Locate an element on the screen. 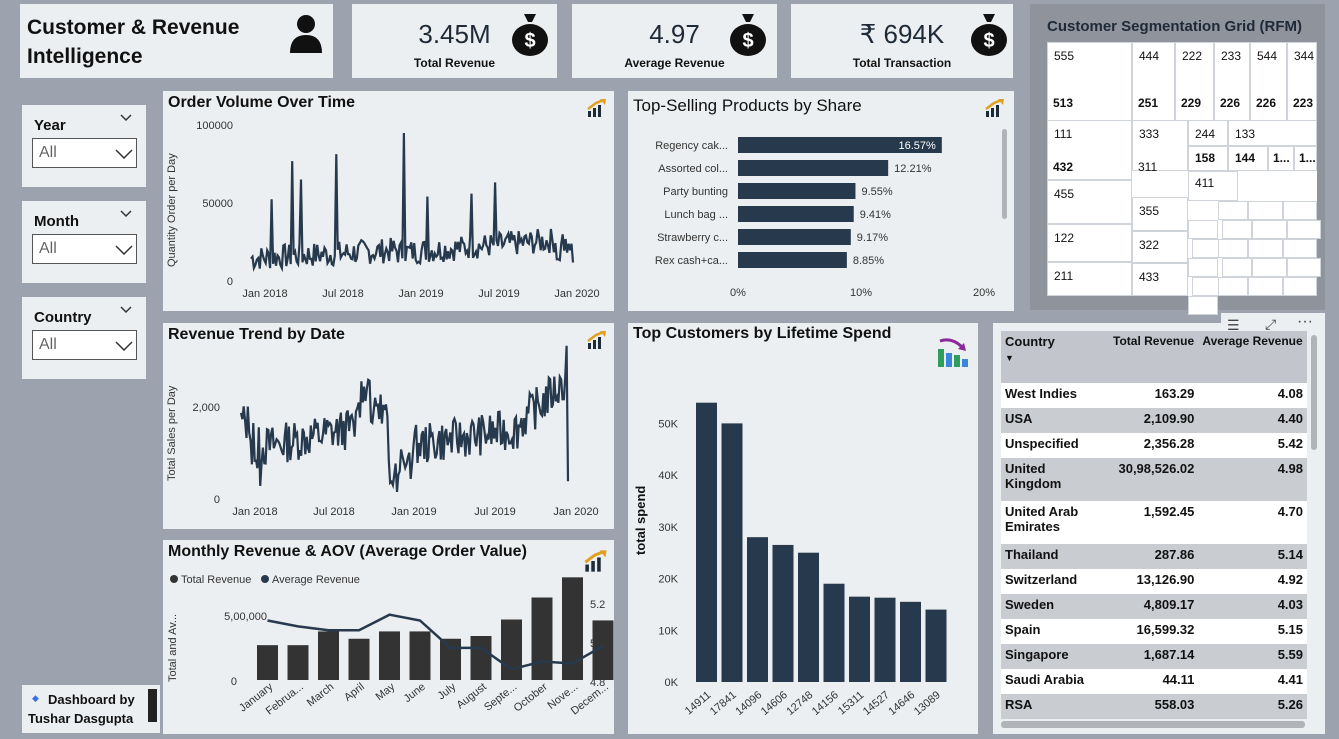 Image resolution: width=1339 pixels, height=739 pixels. y-tick: 2,000 is located at coordinates (206, 408).